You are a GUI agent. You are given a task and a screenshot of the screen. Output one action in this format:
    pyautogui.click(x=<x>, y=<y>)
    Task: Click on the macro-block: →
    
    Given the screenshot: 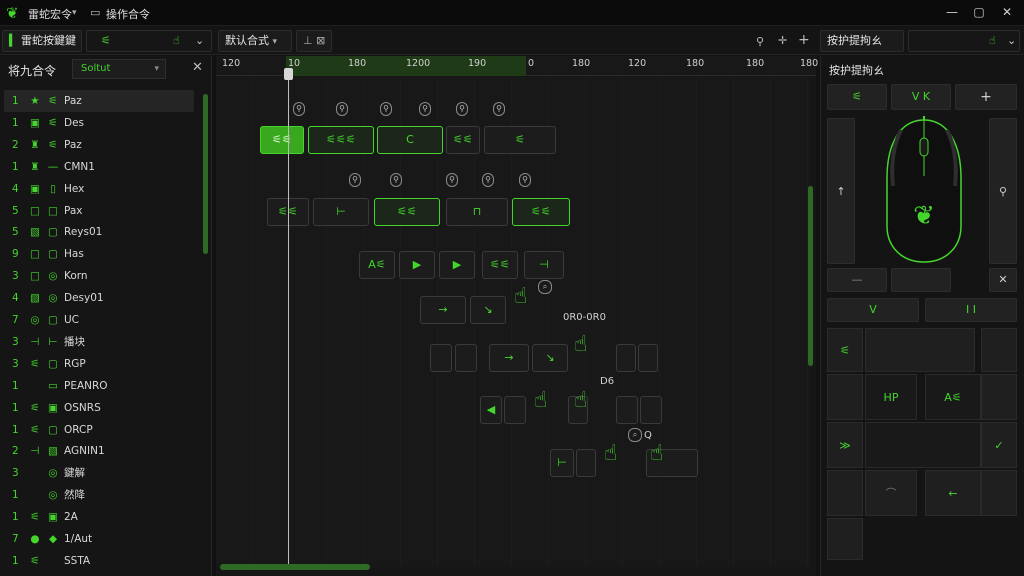 What is the action you would take?
    pyautogui.click(x=443, y=310)
    